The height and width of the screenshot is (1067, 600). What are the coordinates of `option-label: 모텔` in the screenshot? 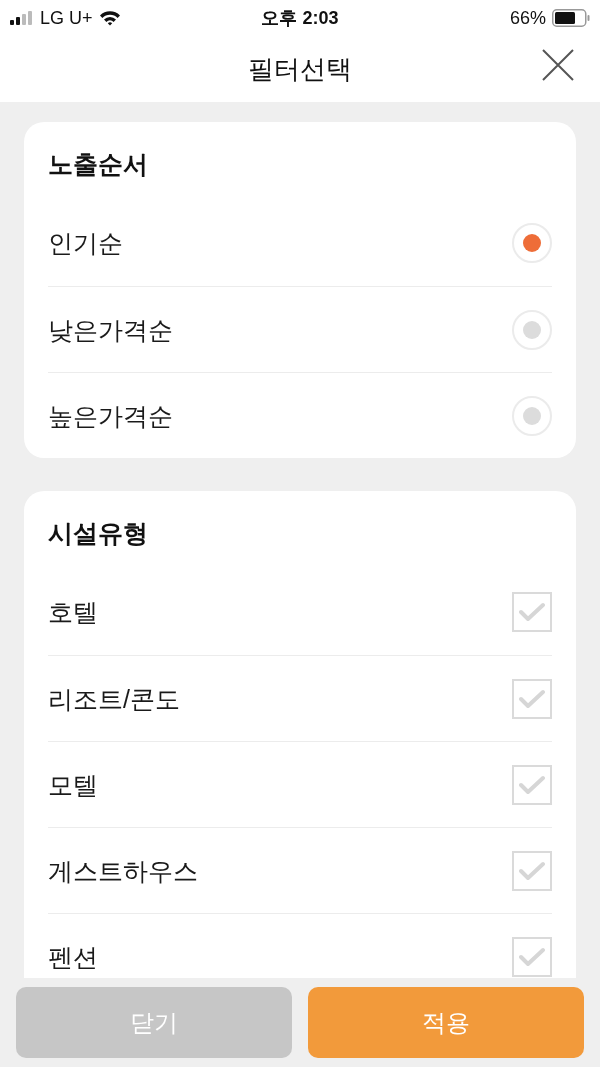 It's located at (73, 785).